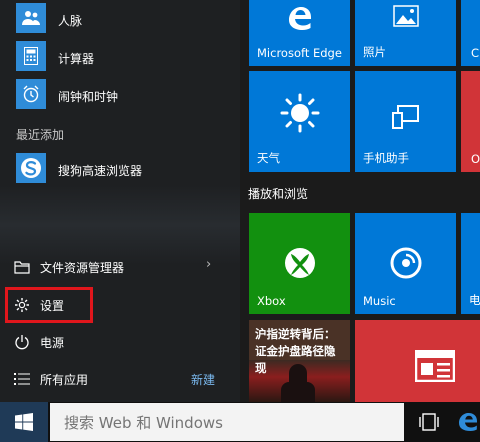  What do you see at coordinates (203, 379) in the screenshot?
I see `new-badge: 新建` at bounding box center [203, 379].